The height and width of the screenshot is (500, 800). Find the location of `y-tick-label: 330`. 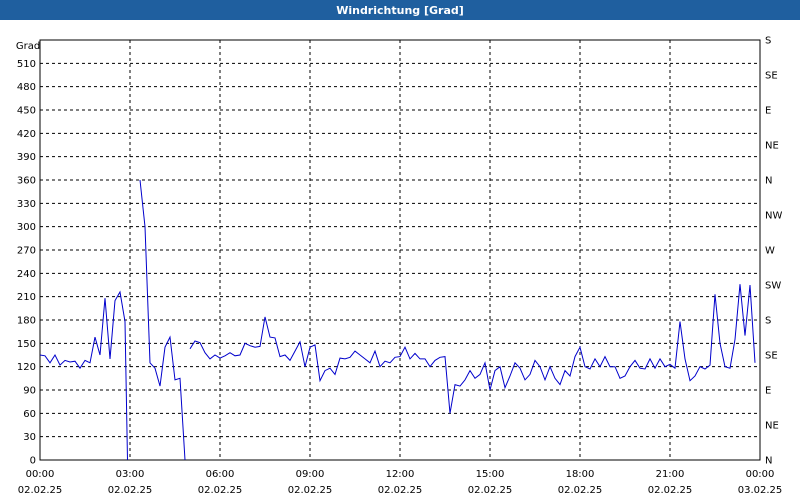

y-tick-label: 330 is located at coordinates (26, 204).